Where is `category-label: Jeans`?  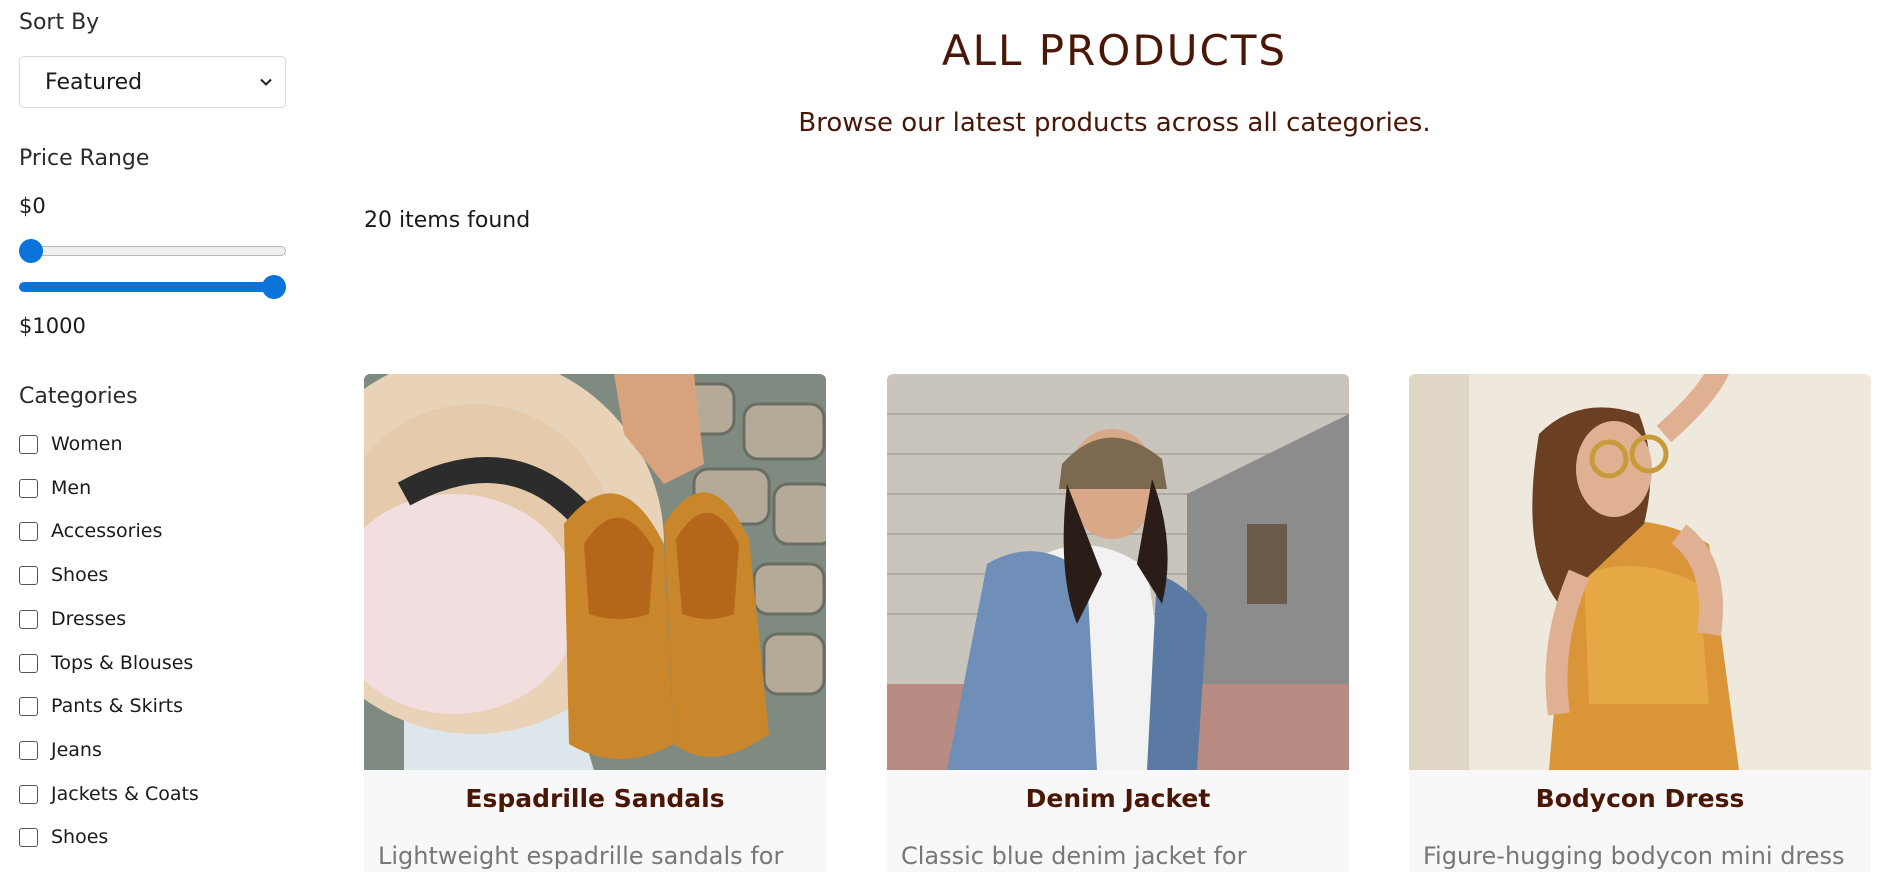
category-label: Jeans is located at coordinates (76, 750).